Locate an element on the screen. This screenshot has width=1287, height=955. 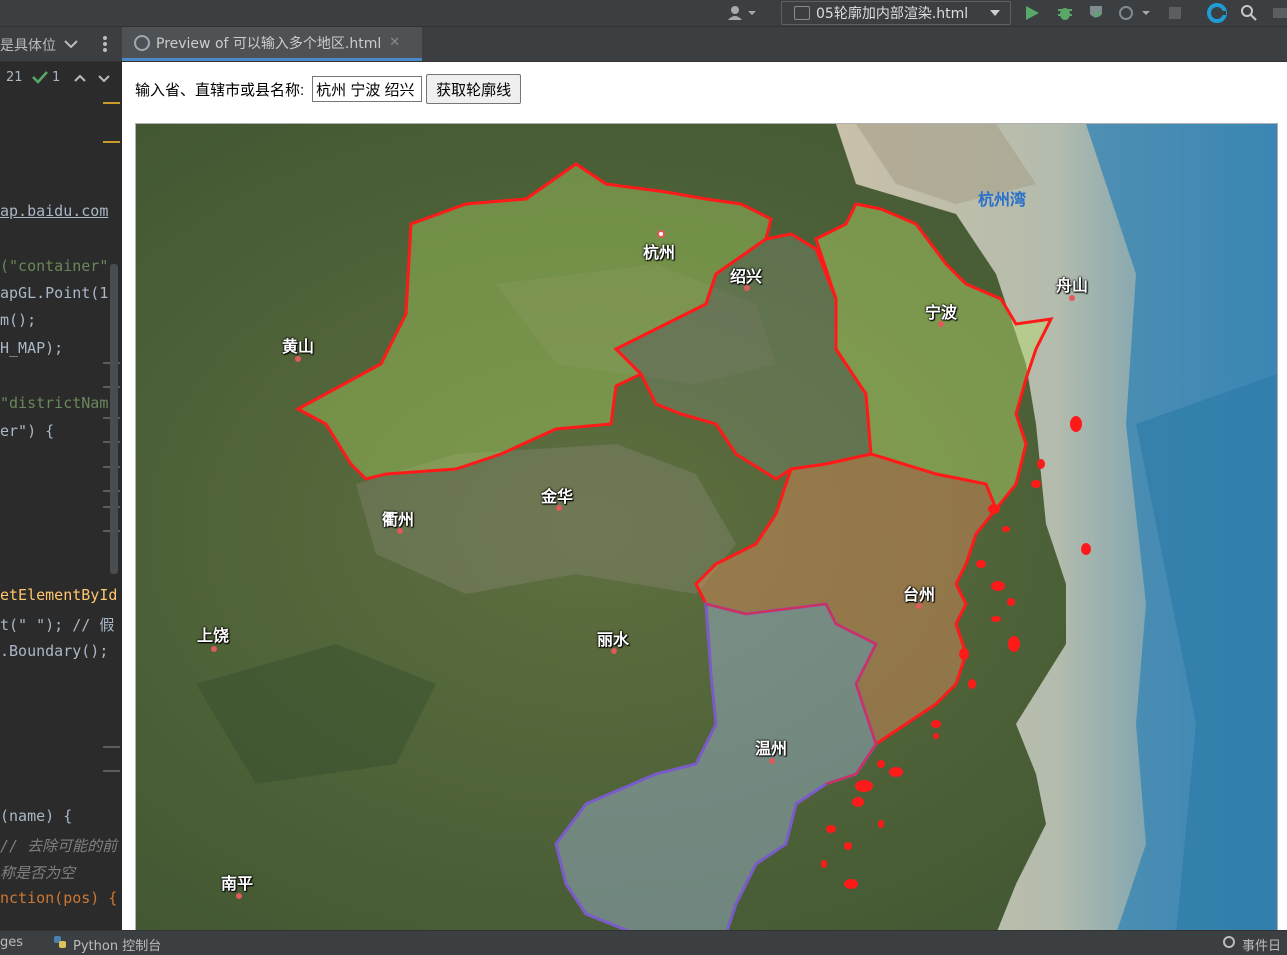
city-label: 温州 is located at coordinates (771, 748).